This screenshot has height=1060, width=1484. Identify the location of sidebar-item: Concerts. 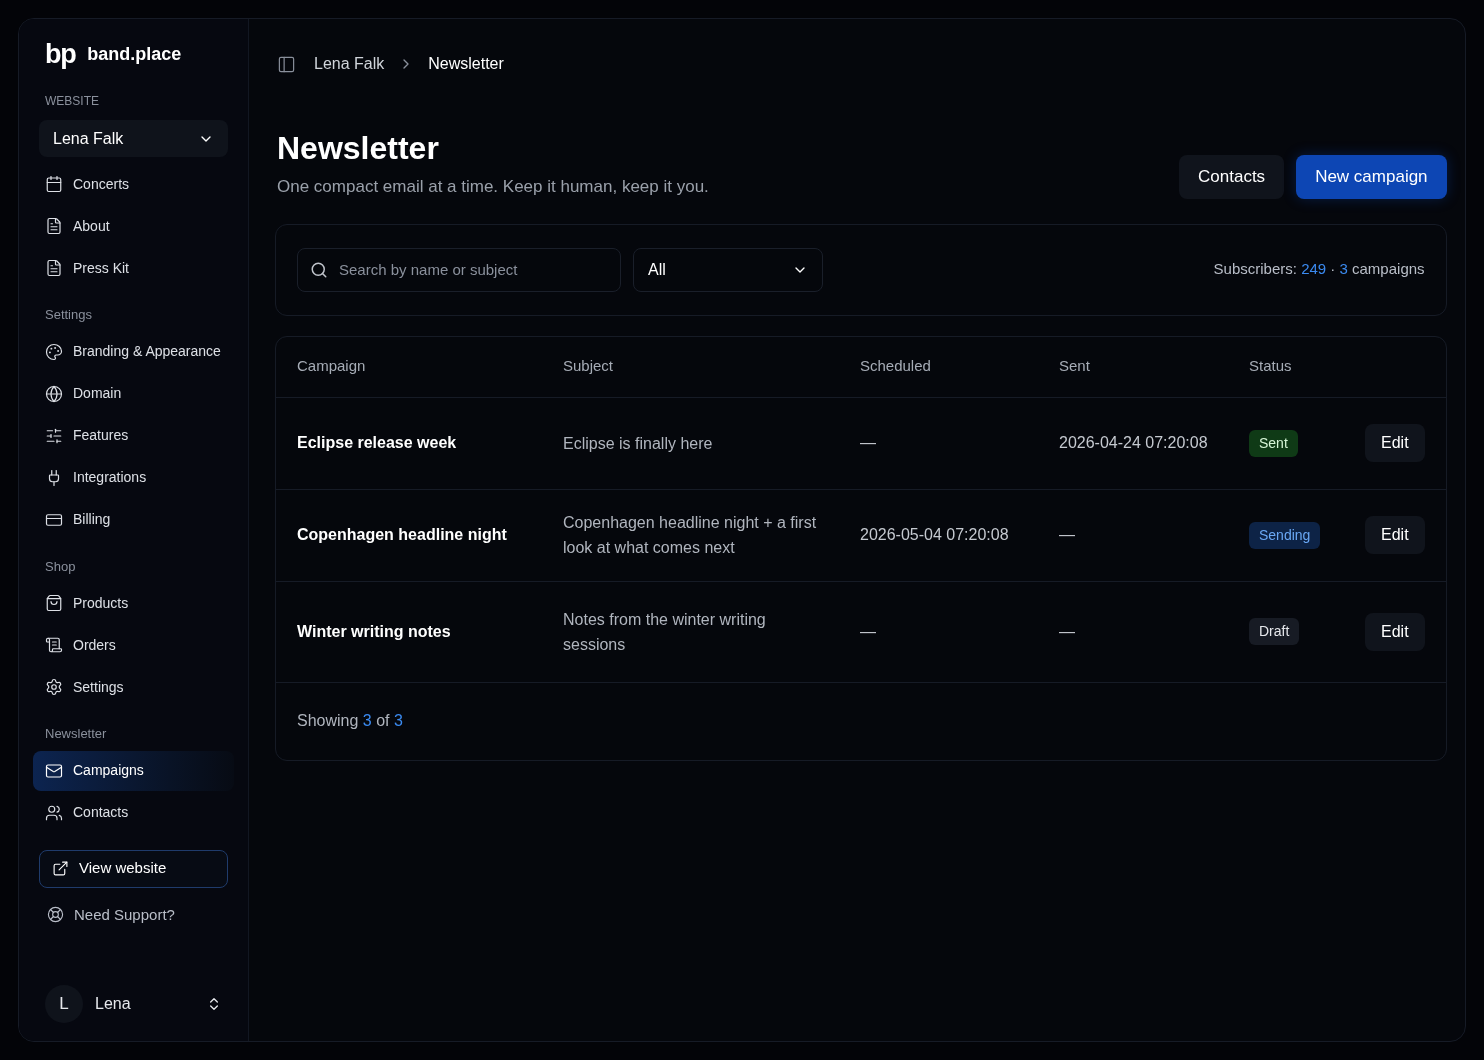
(133, 184).